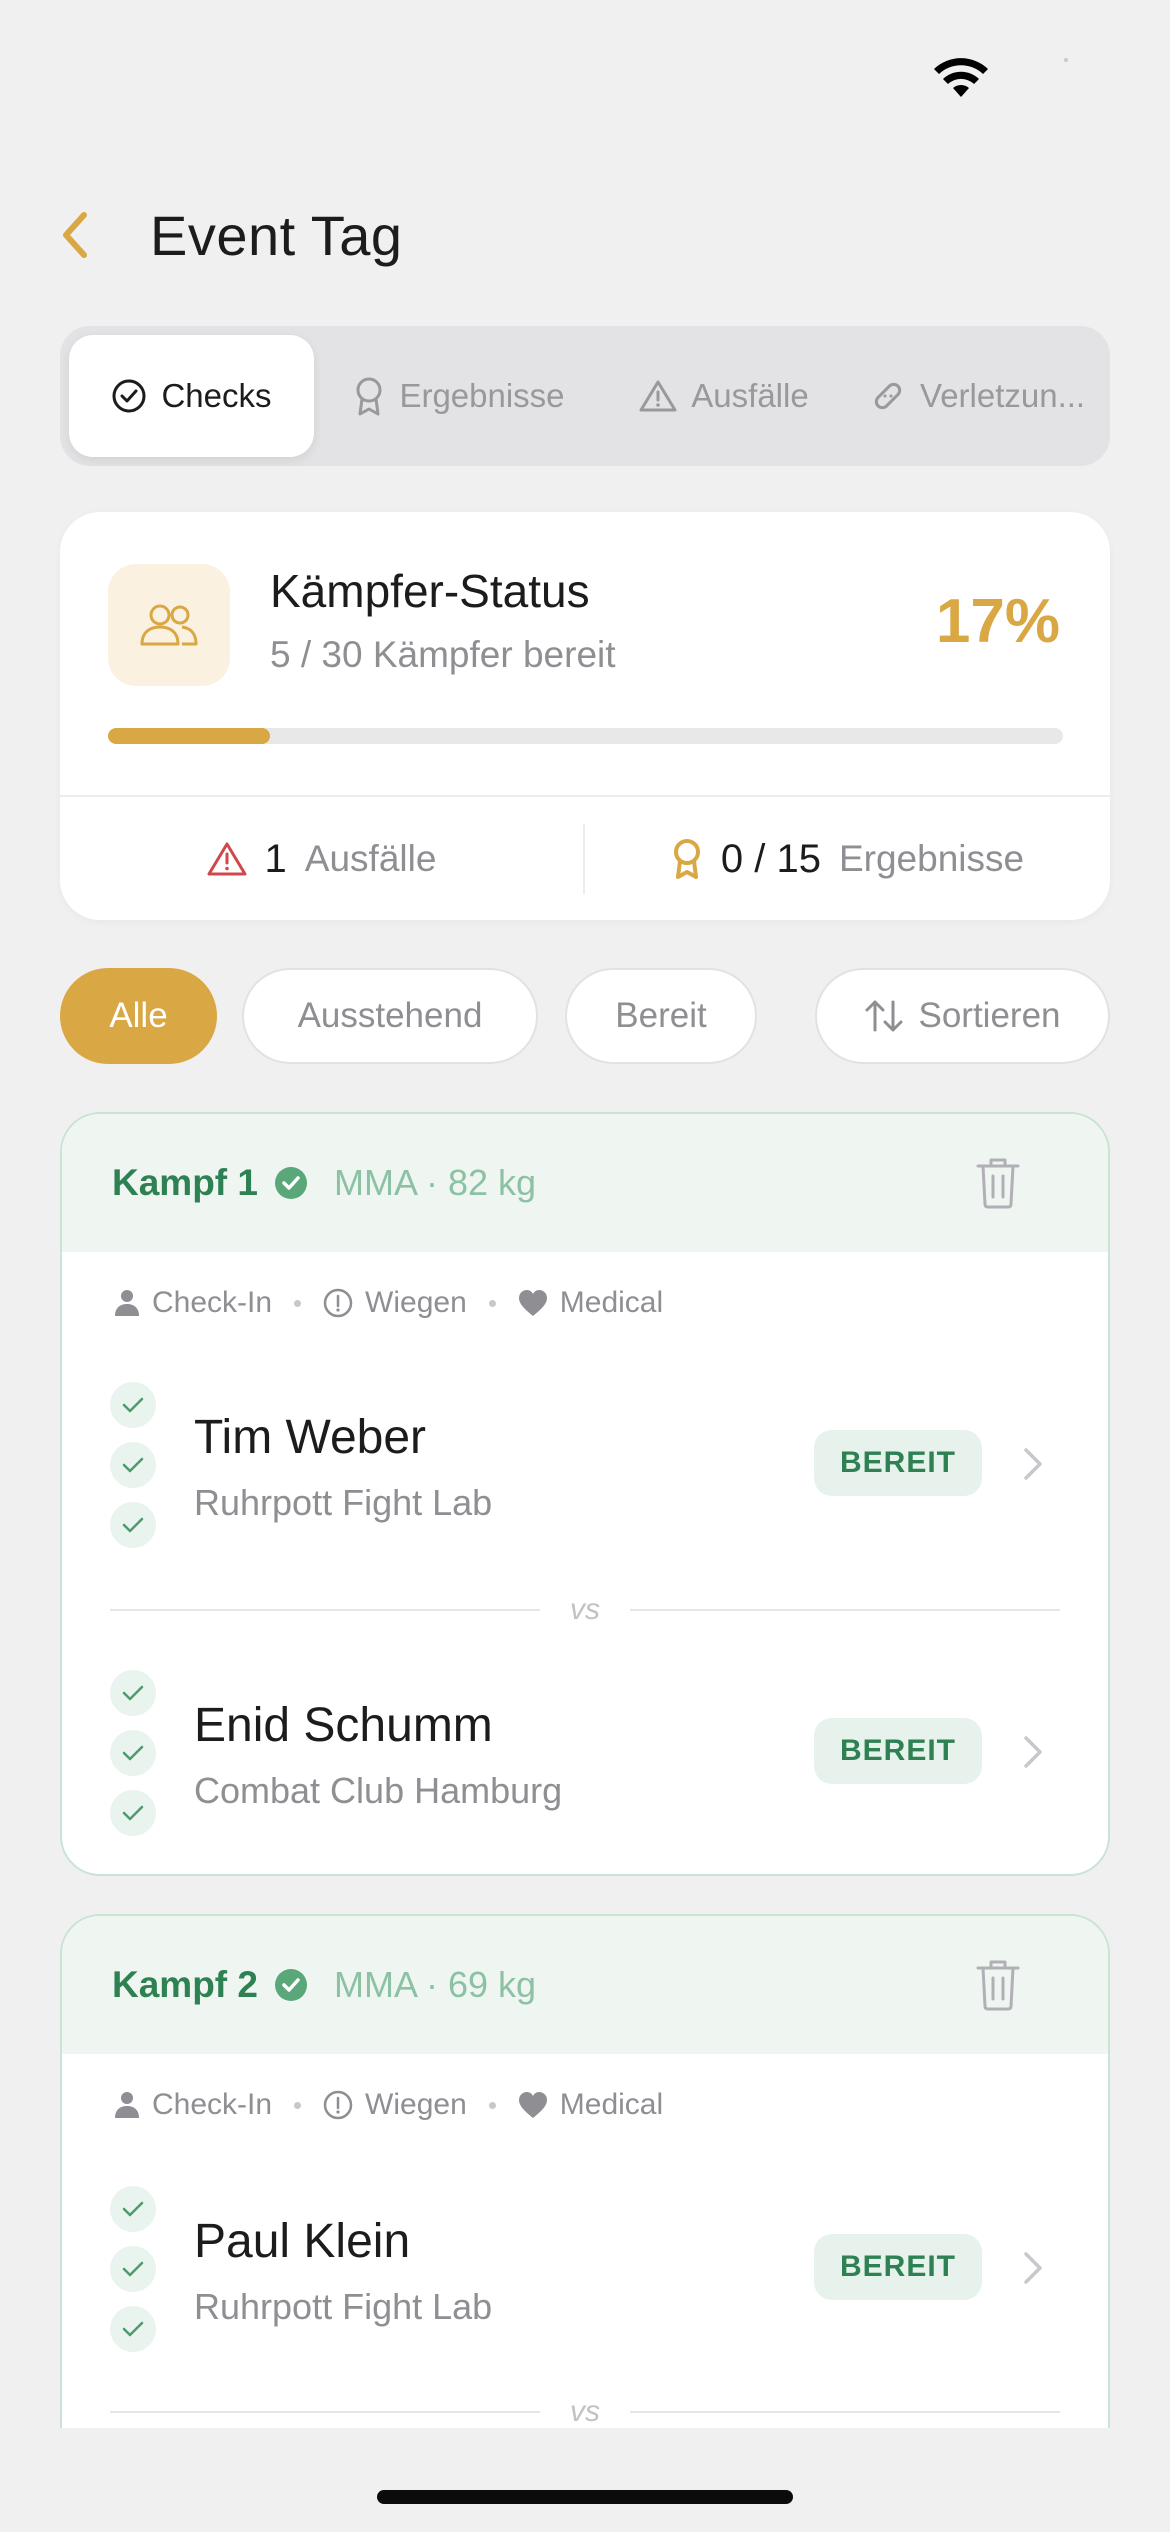 This screenshot has width=1170, height=2532. Describe the element at coordinates (390, 1016) in the screenshot. I see `filter-pending-chip: Ausstehend` at that location.